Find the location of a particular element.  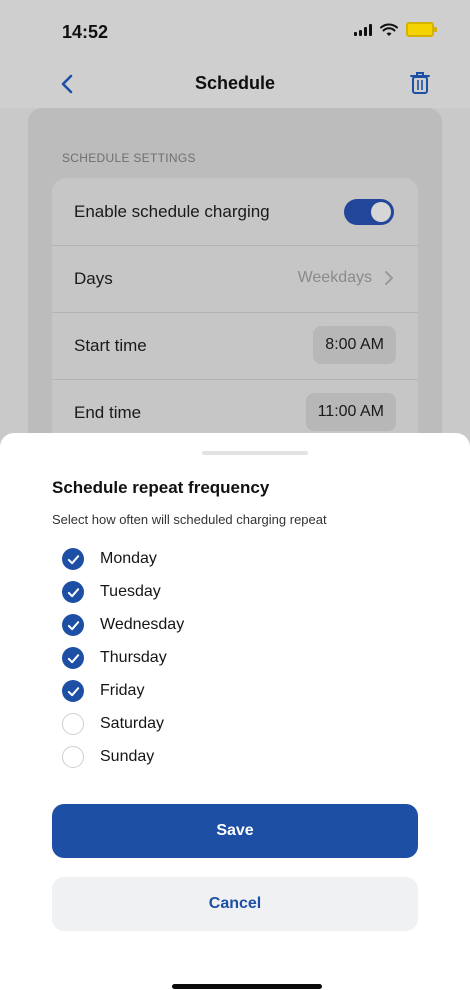

status-bar: 14:52 is located at coordinates (235, 30).